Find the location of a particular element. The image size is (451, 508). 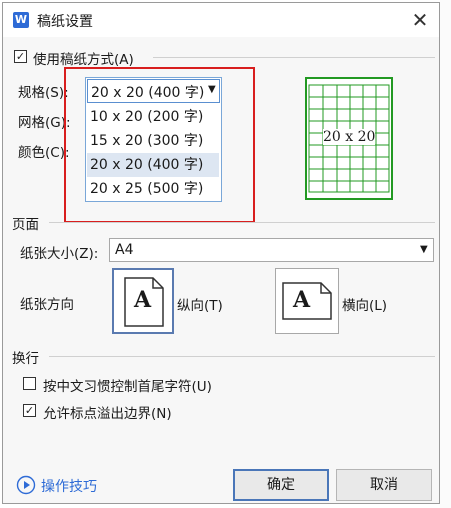

ok-button: 确定 is located at coordinates (281, 485).